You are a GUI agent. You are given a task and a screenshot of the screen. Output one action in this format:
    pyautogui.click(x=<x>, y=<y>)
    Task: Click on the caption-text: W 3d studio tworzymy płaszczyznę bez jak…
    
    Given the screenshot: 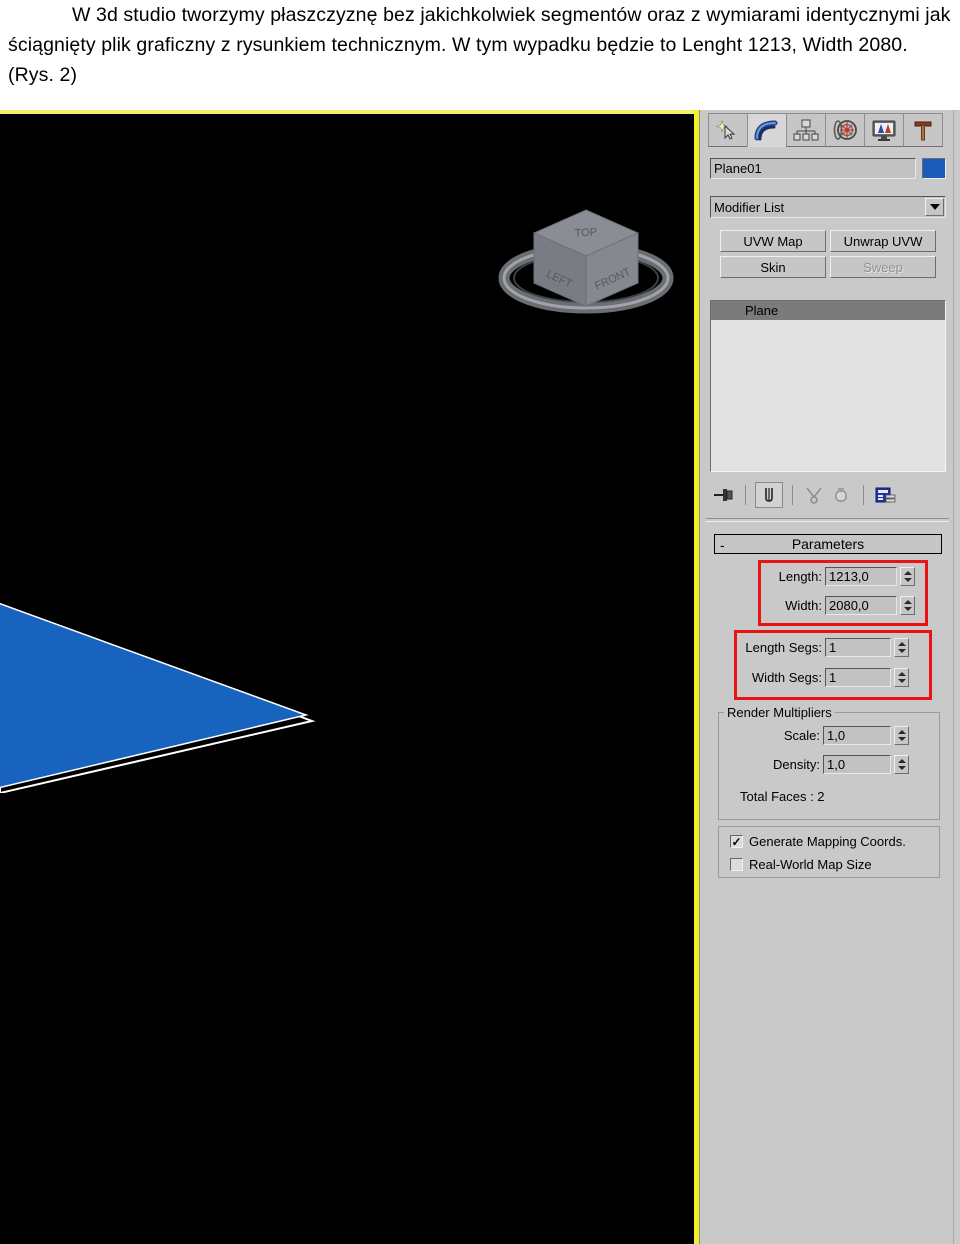 What is the action you would take?
    pyautogui.click(x=479, y=45)
    